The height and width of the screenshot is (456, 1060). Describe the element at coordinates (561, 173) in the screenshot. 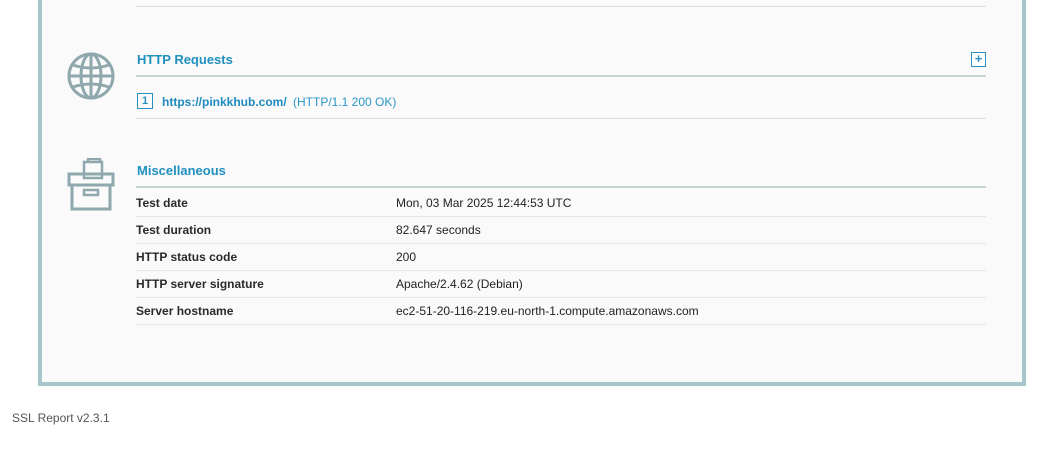

I see `miscellaneous-header: Miscellaneous` at that location.